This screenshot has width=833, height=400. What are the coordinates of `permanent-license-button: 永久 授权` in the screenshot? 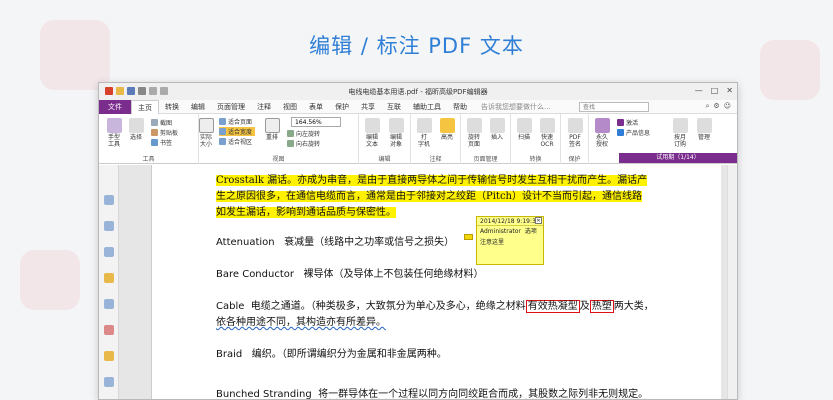 It's located at (602, 133).